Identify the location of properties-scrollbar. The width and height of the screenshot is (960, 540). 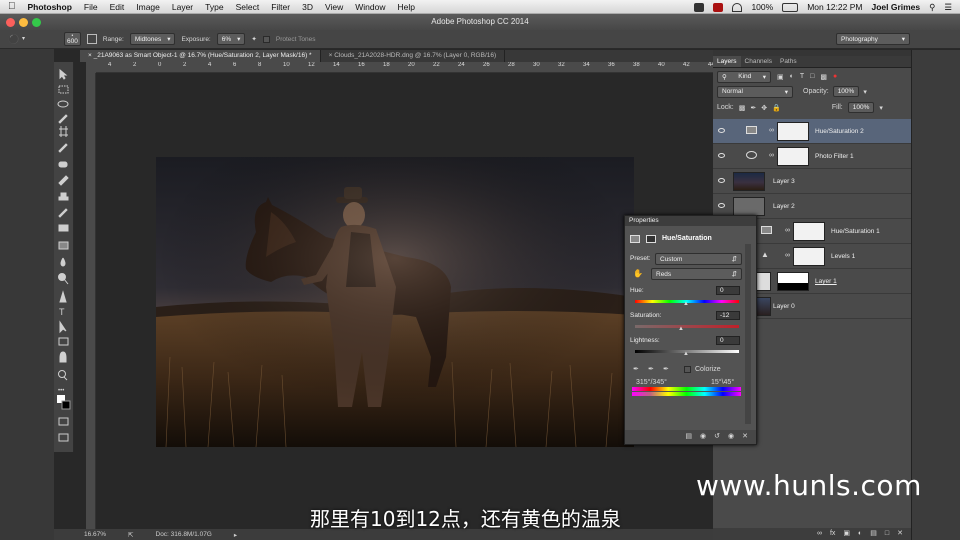
(748, 334).